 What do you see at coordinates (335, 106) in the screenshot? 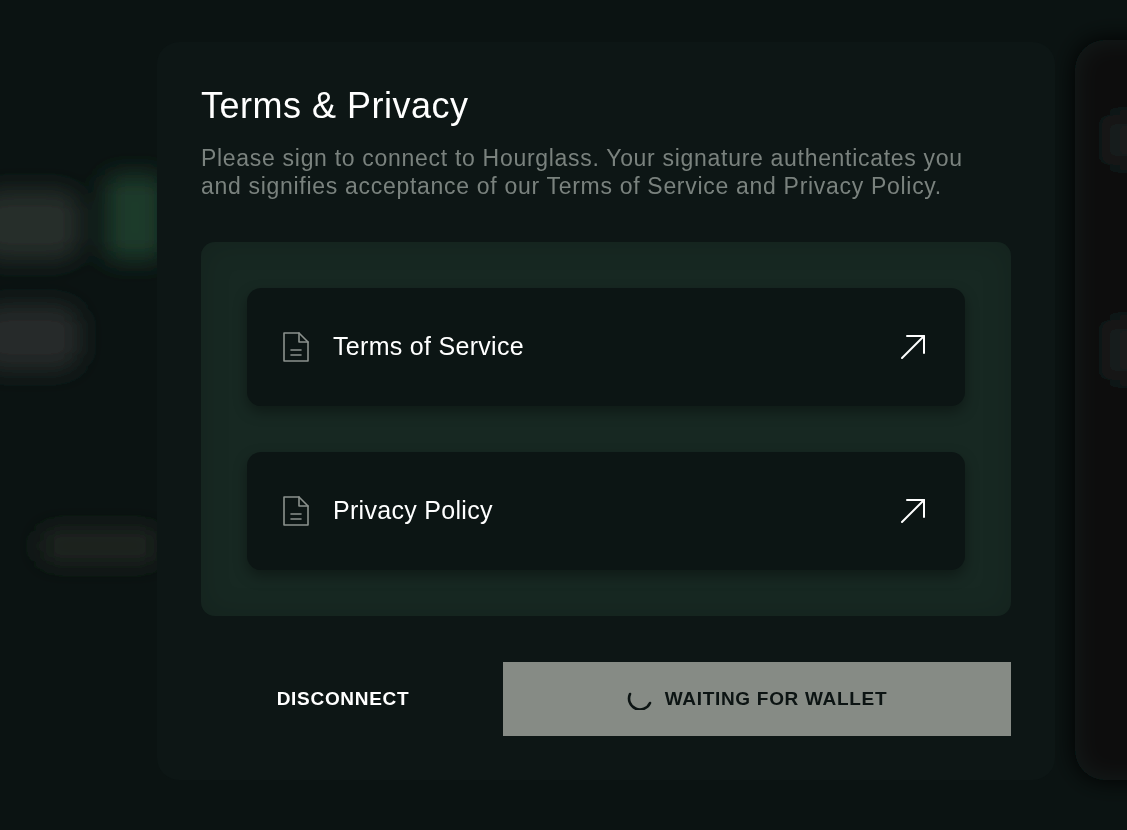
I see `dialog-title: Terms & Privacy` at bounding box center [335, 106].